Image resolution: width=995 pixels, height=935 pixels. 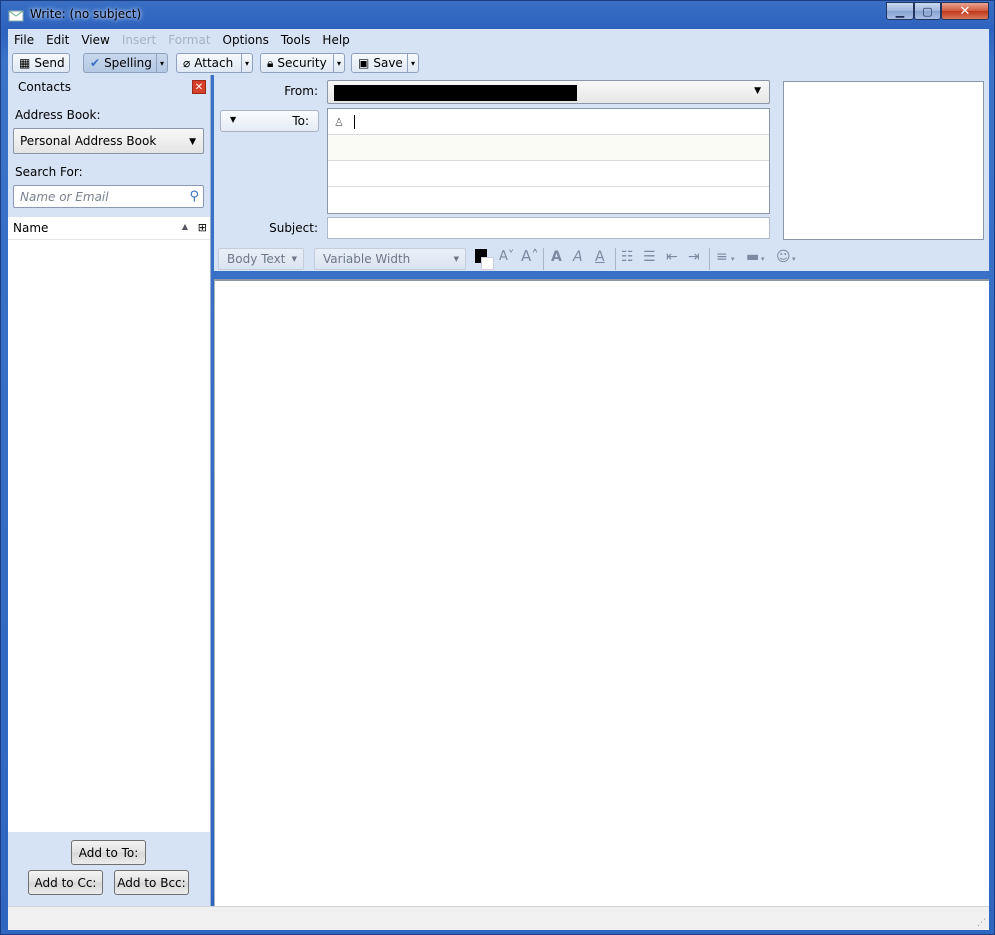 I want to click on bulleted-list-icon: ☷, so click(x=627, y=257).